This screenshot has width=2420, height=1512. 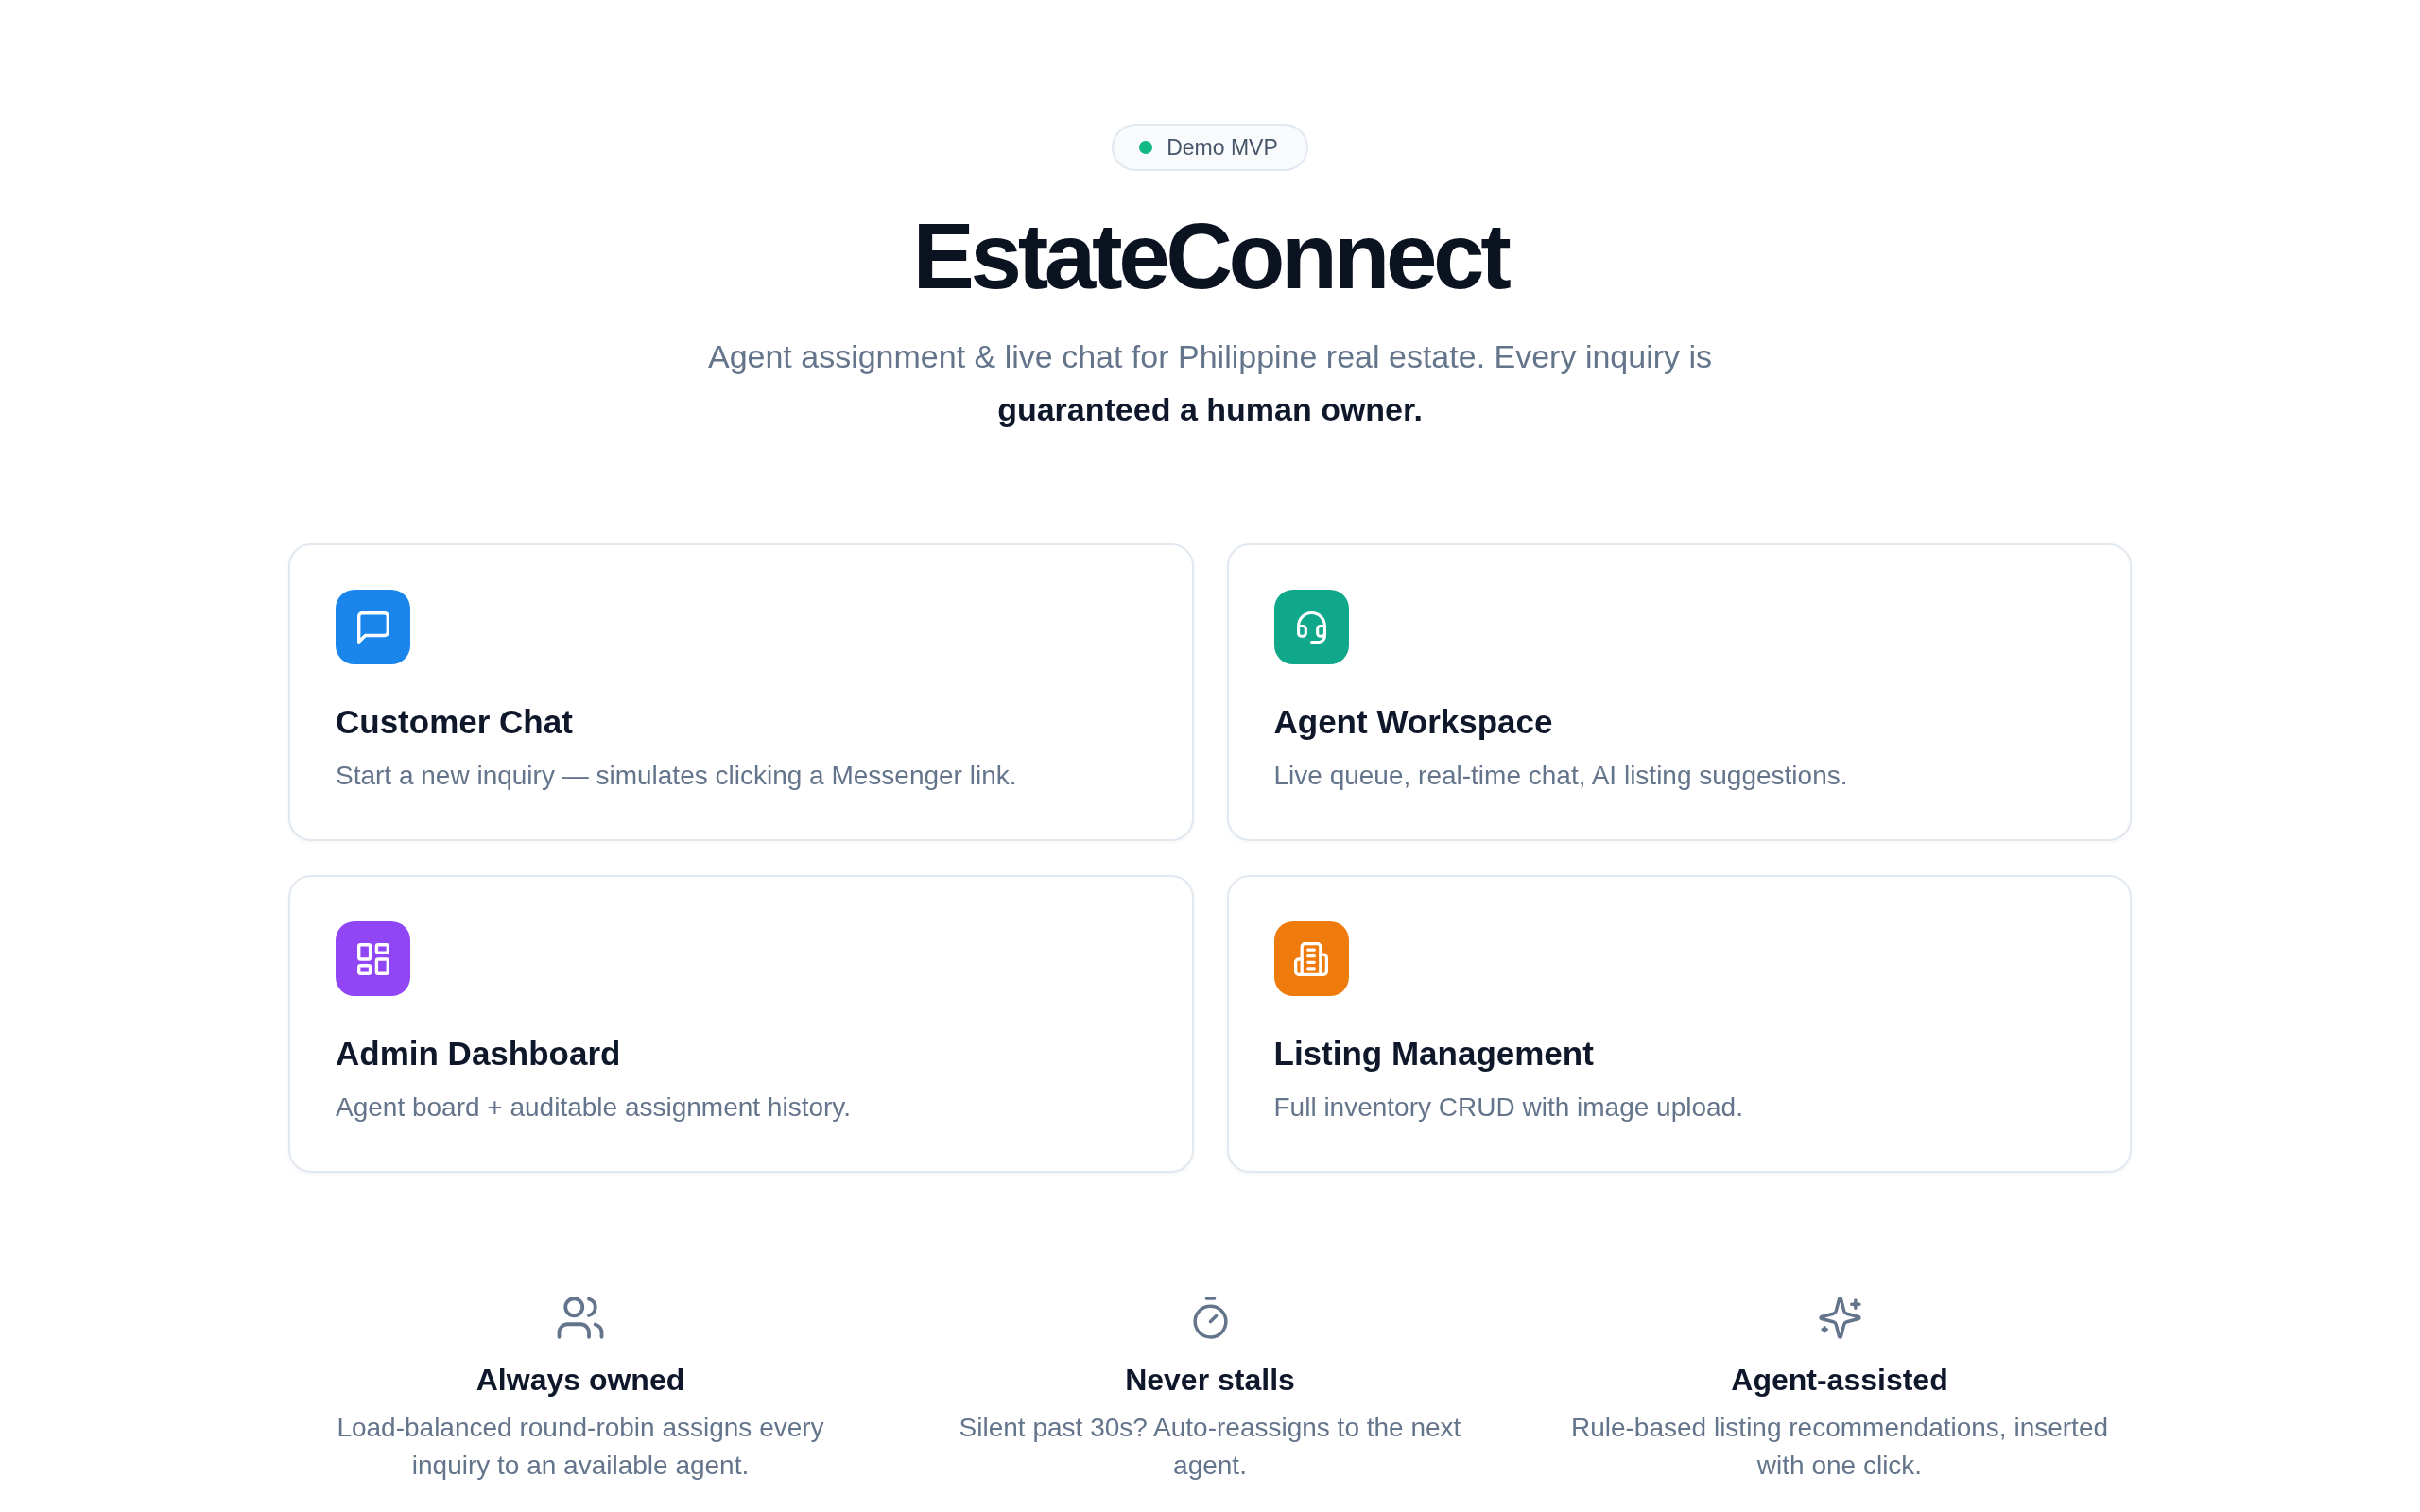 I want to click on card-title: Agent Workspace, so click(x=1413, y=722).